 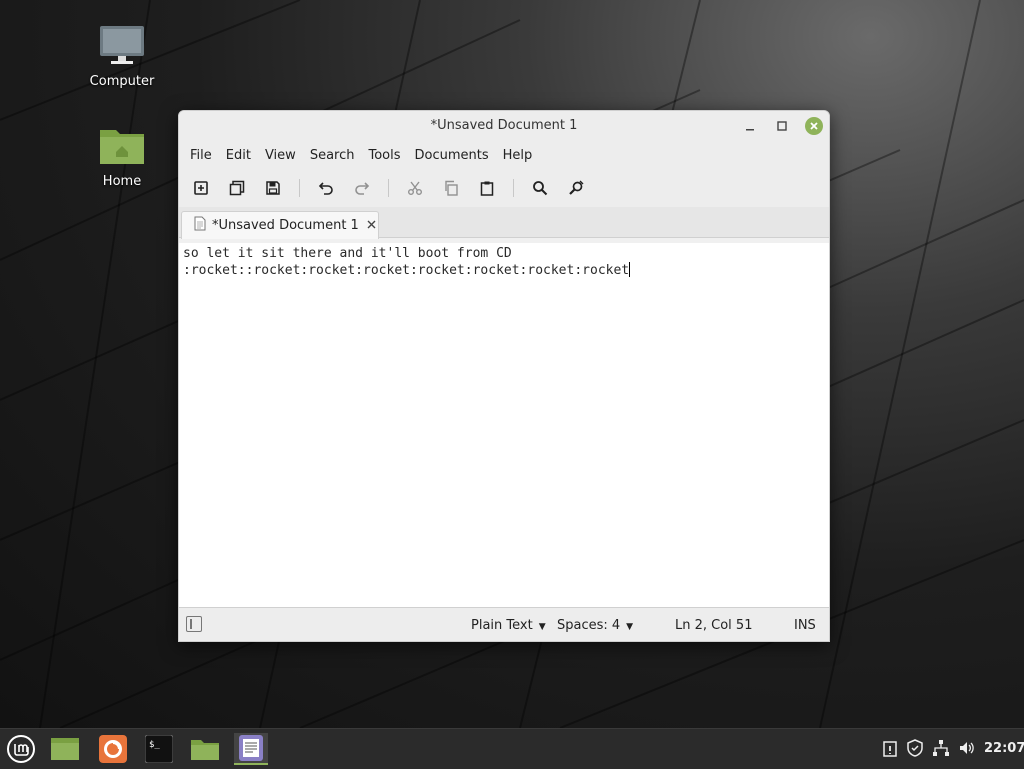 I want to click on clipboard-icon, so click(x=890, y=750).